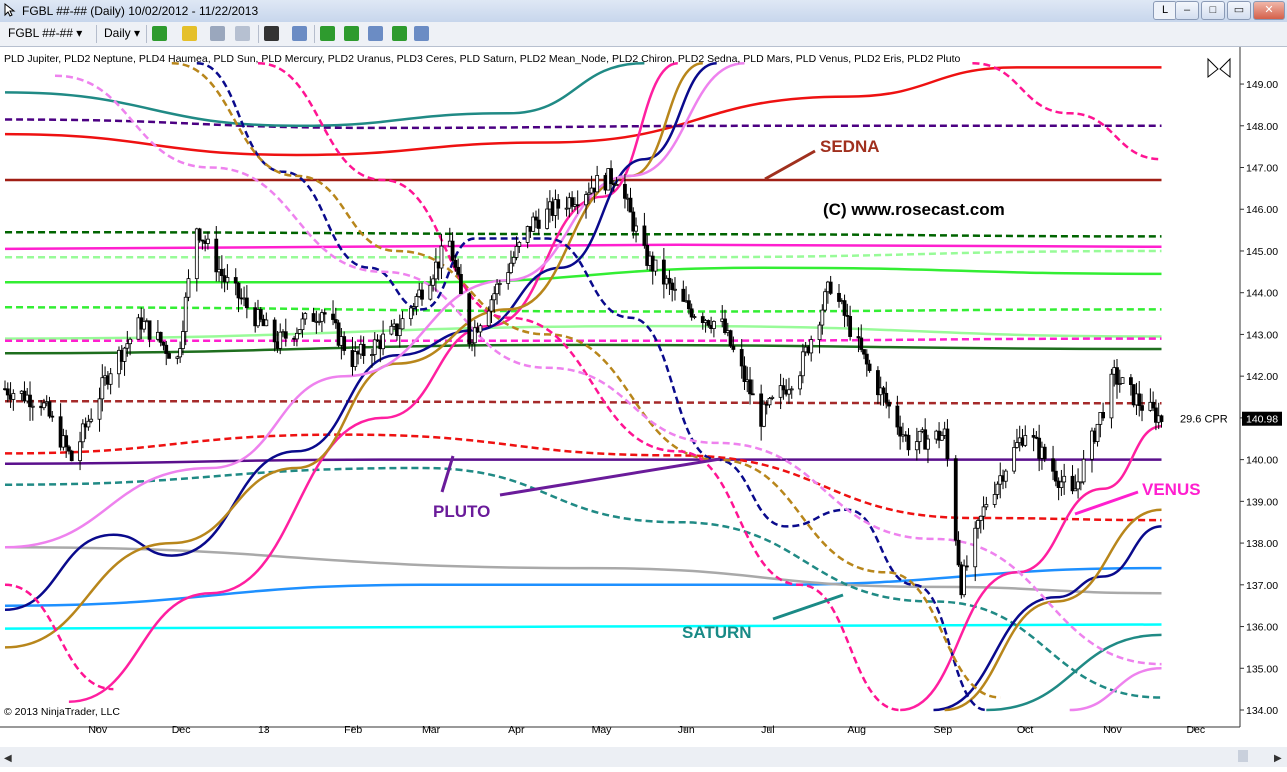 This screenshot has width=1287, height=772. What do you see at coordinates (1263, 399) in the screenshot?
I see `y-axis-panel` at bounding box center [1263, 399].